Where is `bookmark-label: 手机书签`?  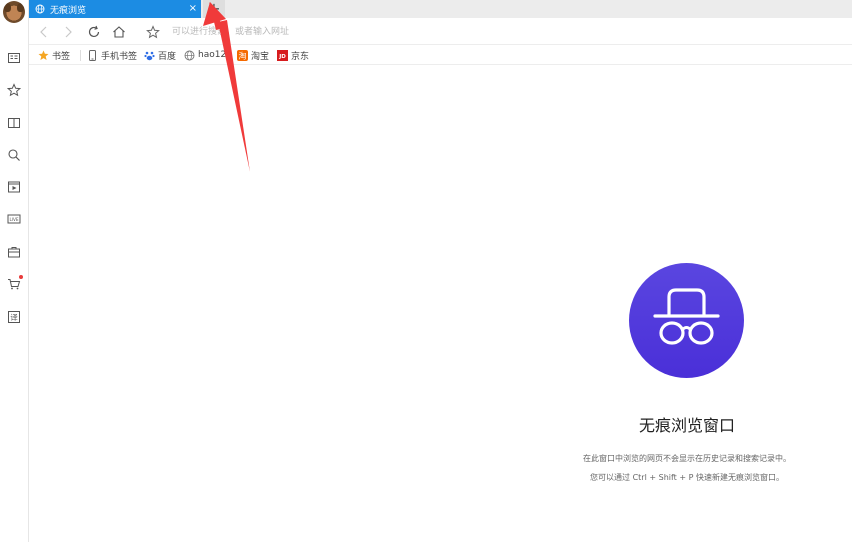 bookmark-label: 手机书签 is located at coordinates (119, 56).